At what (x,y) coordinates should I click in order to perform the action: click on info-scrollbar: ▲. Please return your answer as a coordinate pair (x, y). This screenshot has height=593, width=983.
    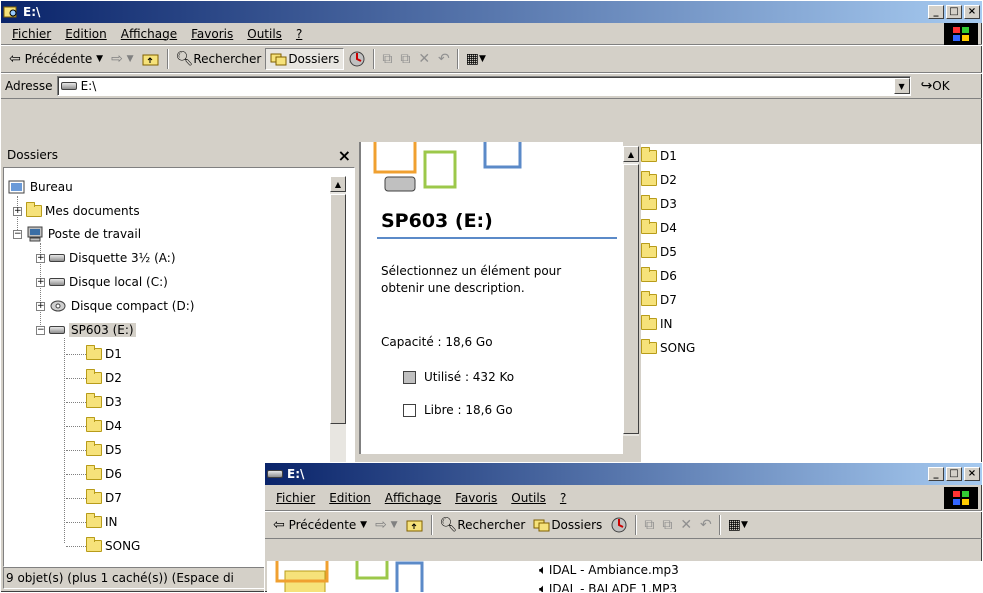
    Looking at the image, I should click on (631, 291).